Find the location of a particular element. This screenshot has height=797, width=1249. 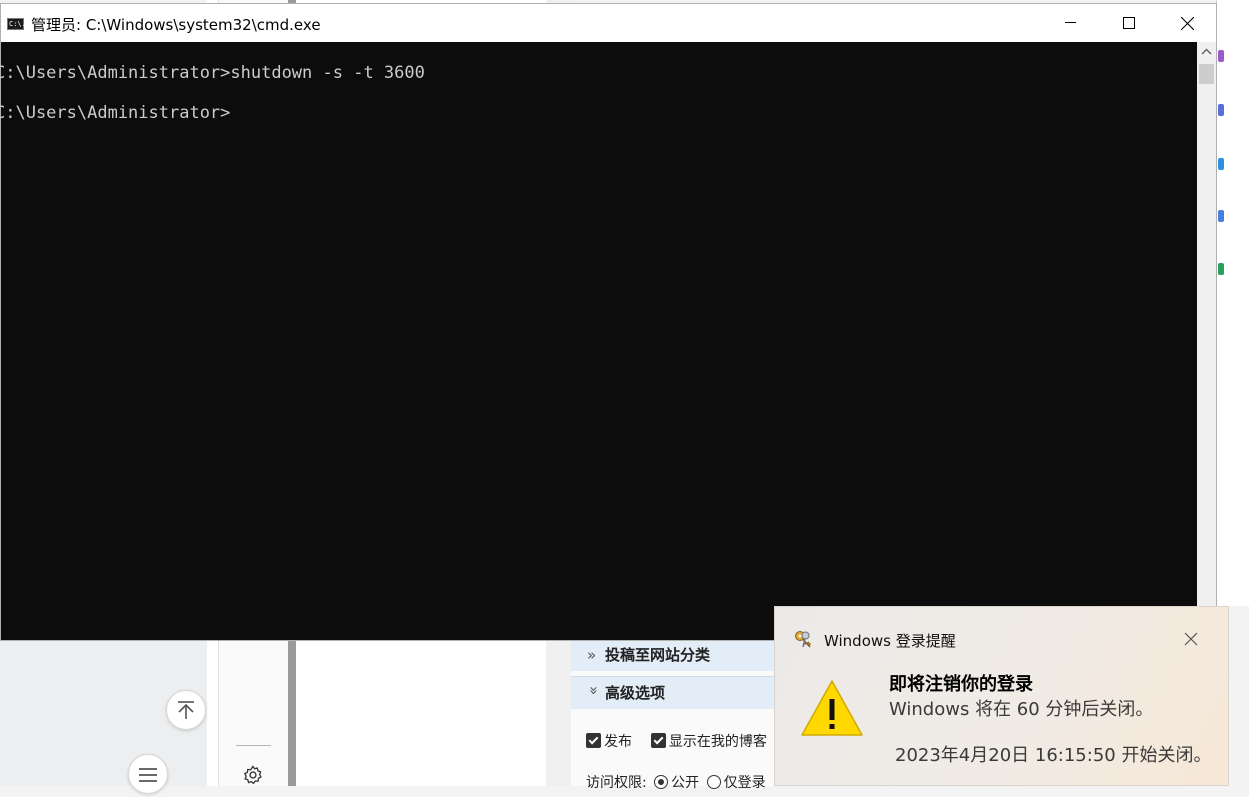

advanced-section-label: 高级选项 is located at coordinates (635, 693).